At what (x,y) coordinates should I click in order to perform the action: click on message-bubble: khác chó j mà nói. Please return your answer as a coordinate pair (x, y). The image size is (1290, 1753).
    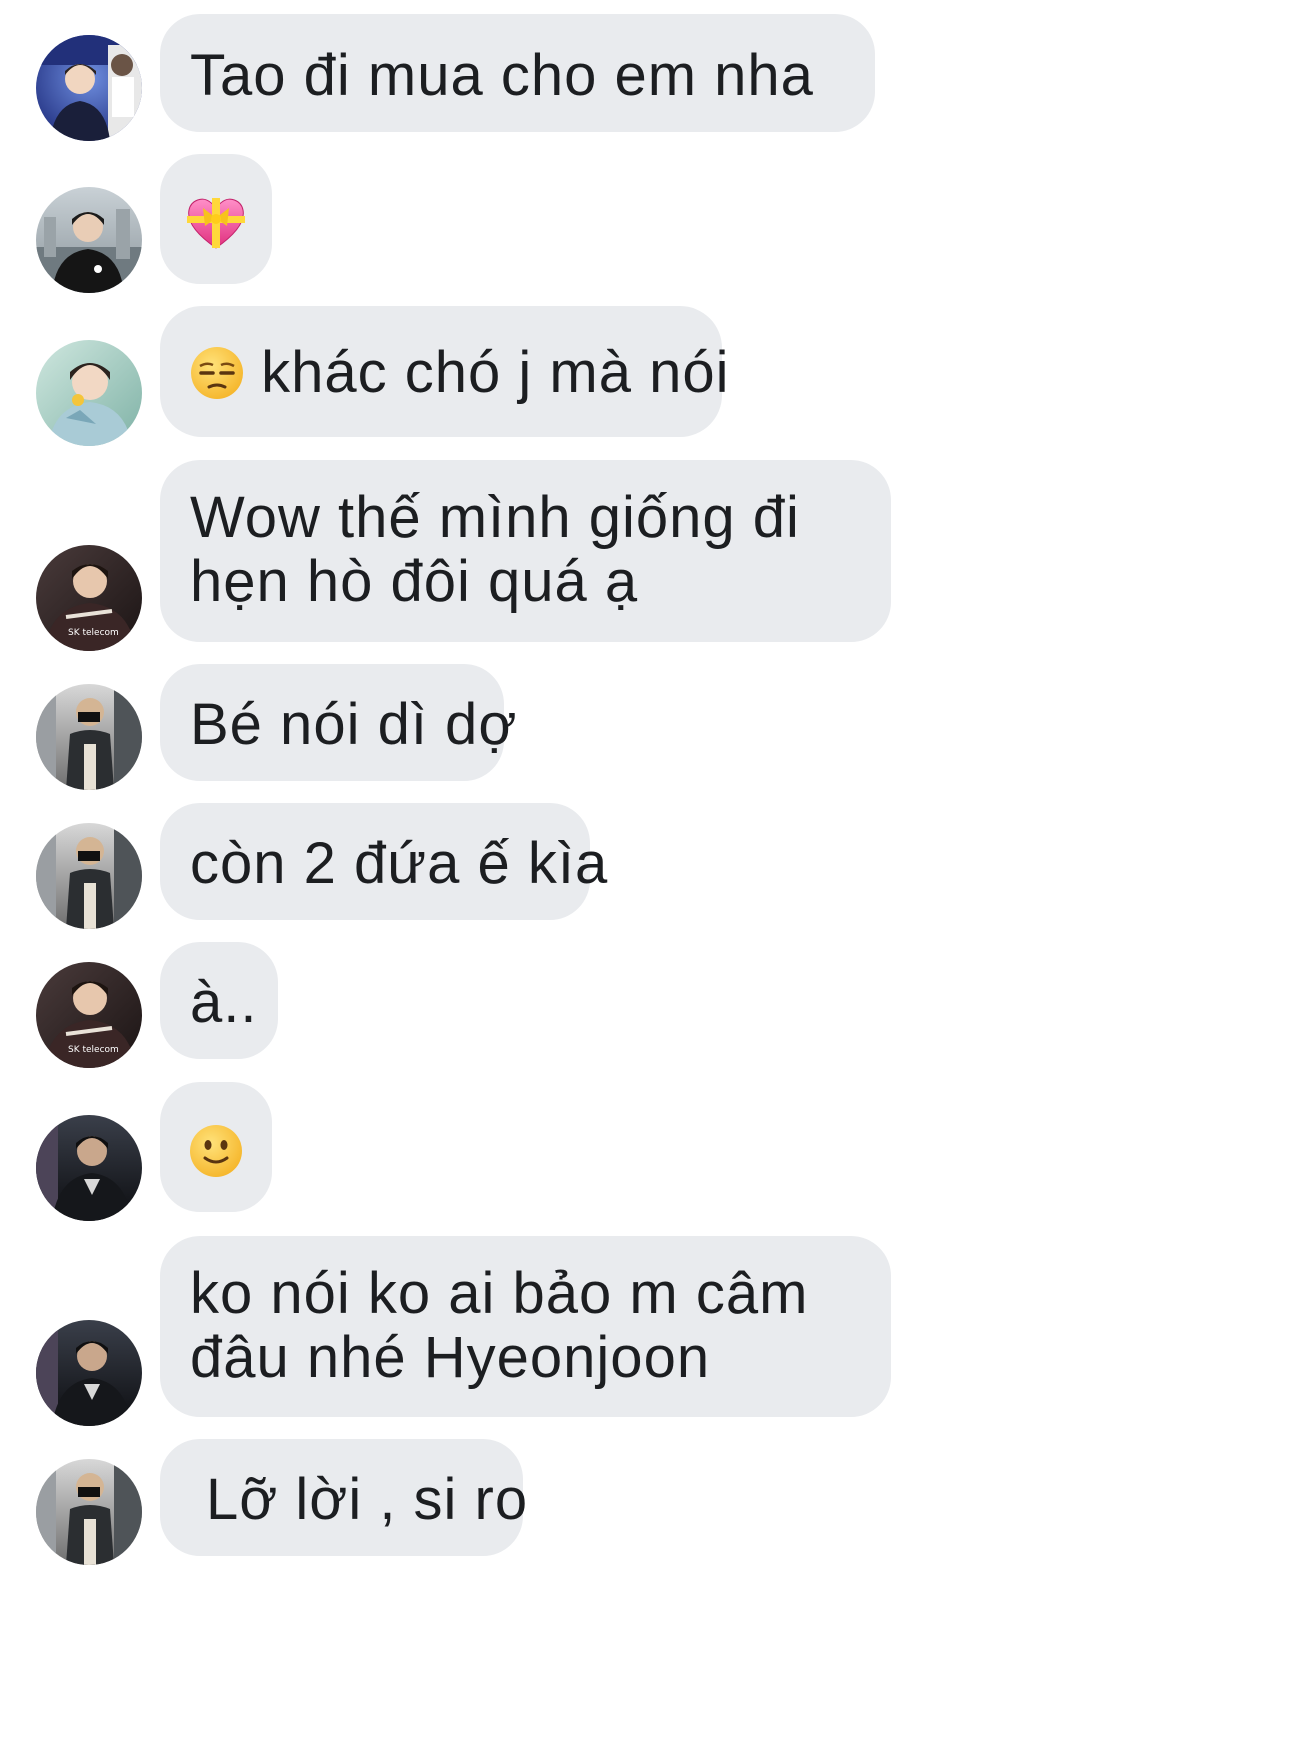
    Looking at the image, I should click on (444, 371).